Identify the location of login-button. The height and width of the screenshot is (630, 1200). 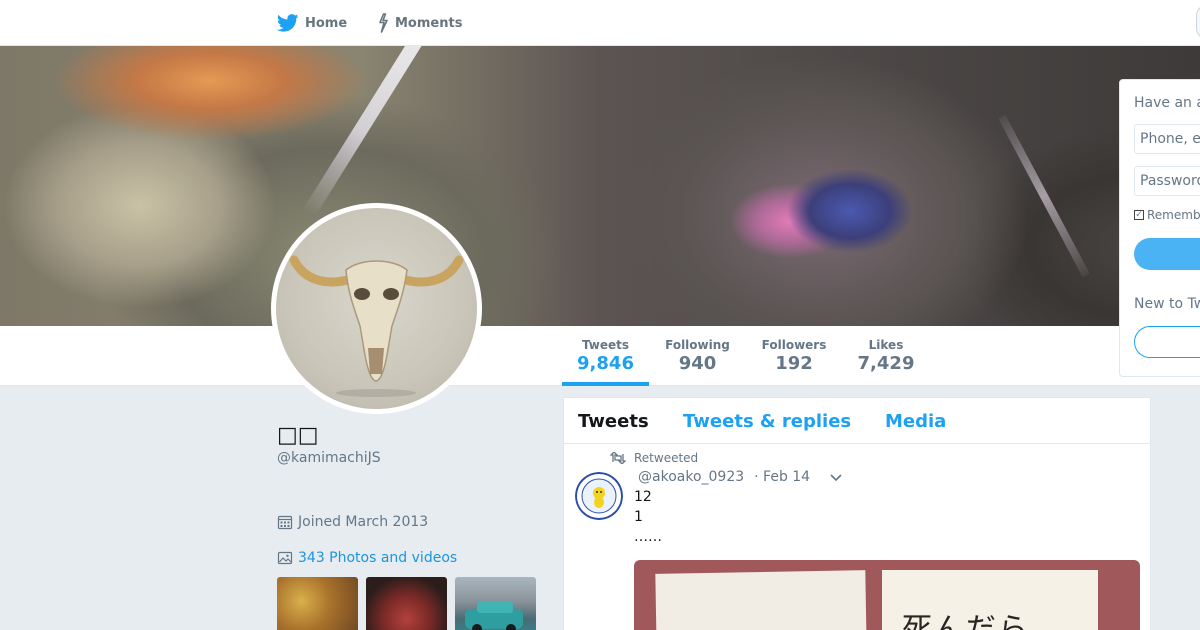
(1167, 254).